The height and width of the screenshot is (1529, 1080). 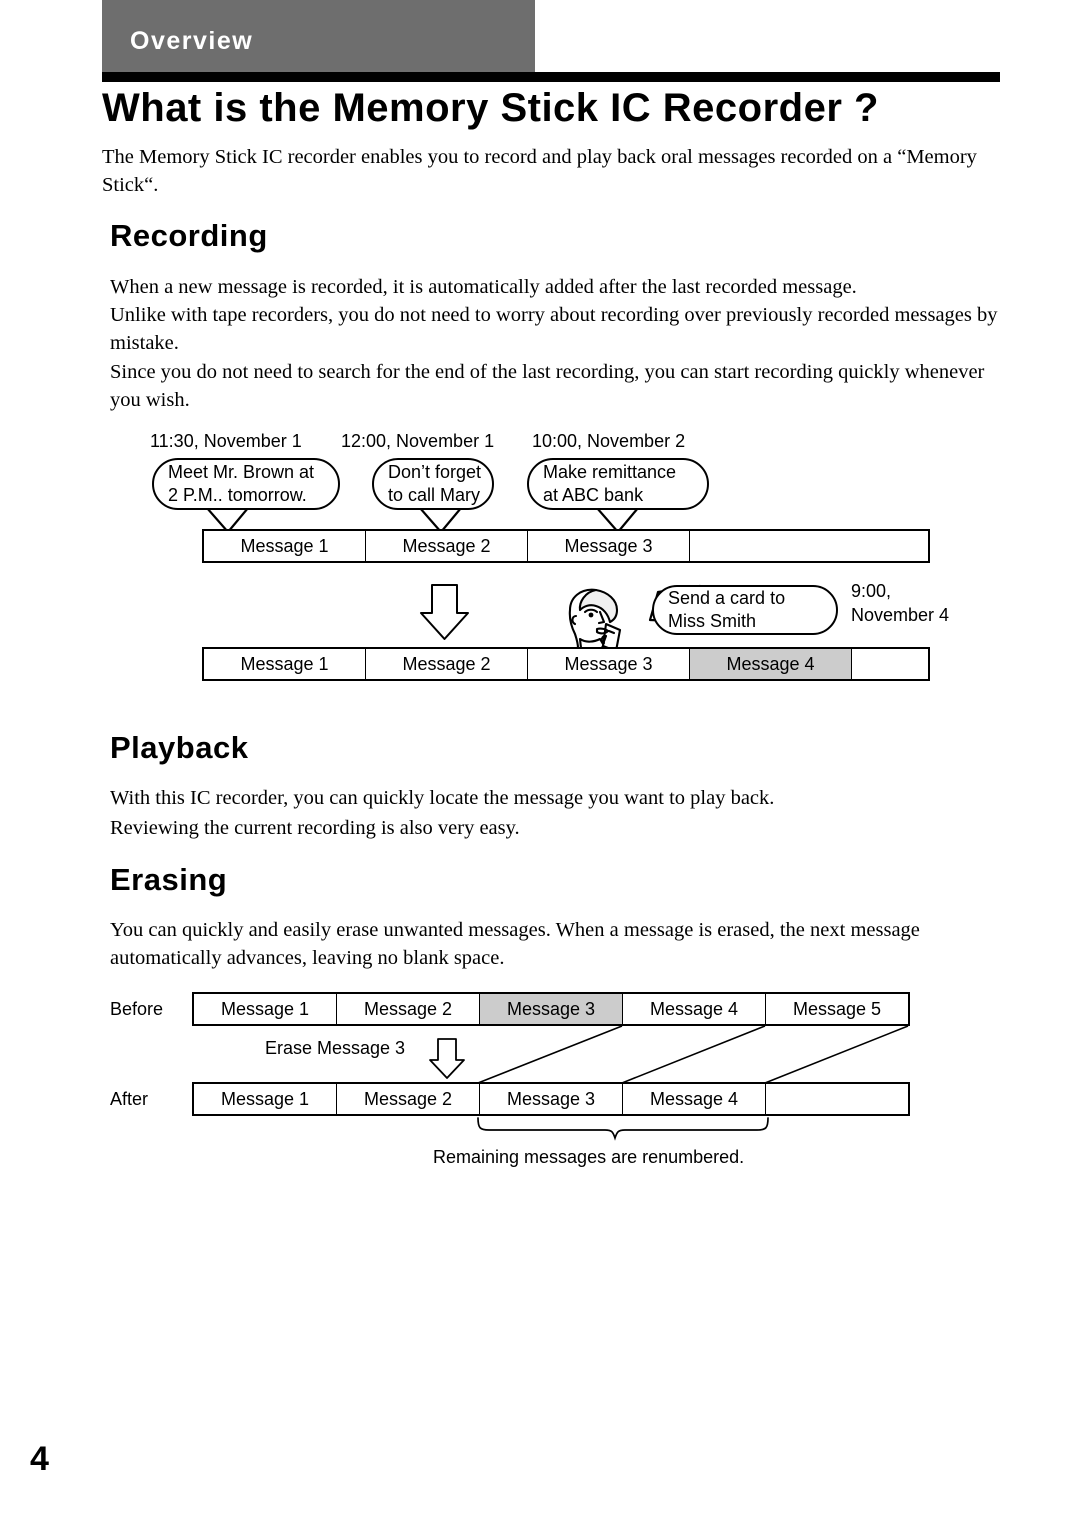 I want to click on speech-bubble-1-line2: 2 P.M.. tomorrow., so click(x=237, y=495).